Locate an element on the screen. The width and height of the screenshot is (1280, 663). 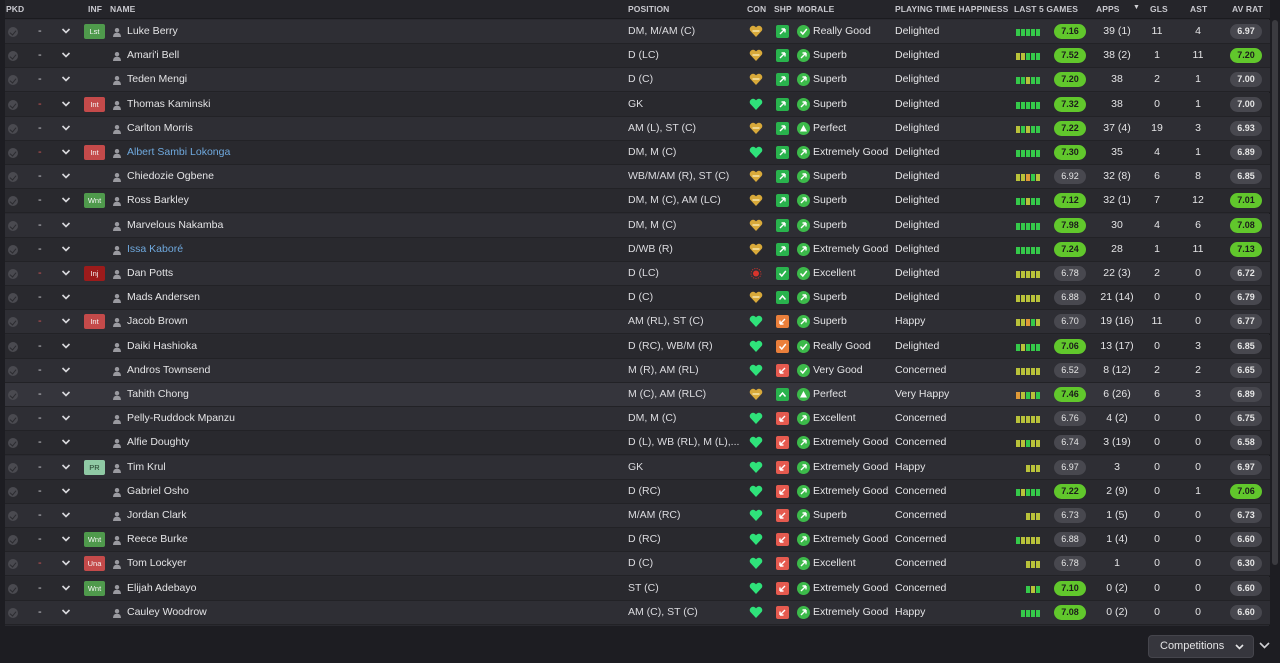
col-last-5-games: LAST 5 GAMES is located at coordinates (1046, 9).